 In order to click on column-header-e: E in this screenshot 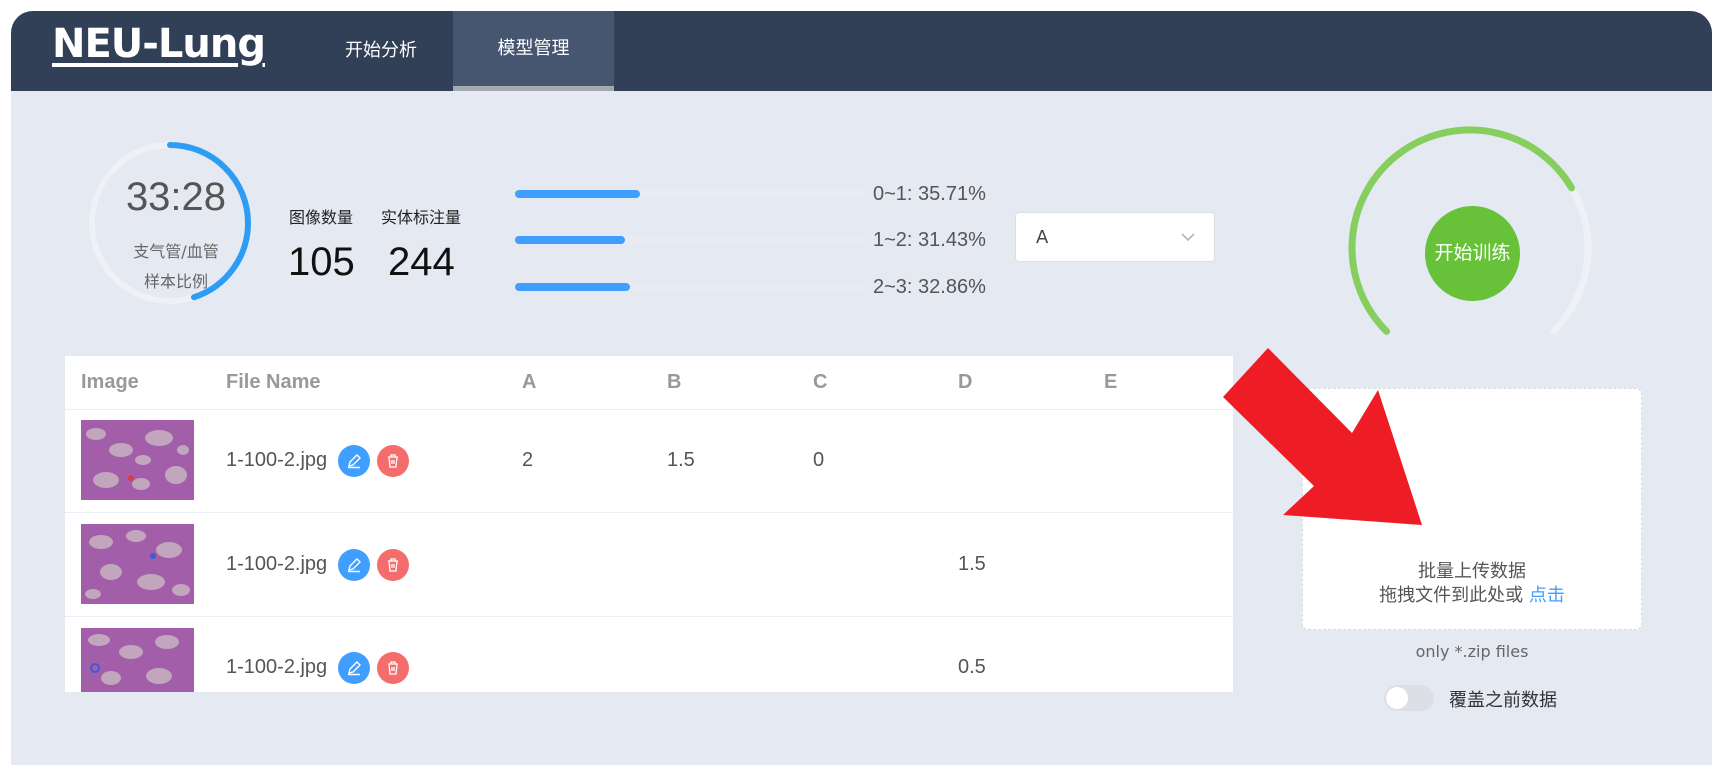, I will do `click(1111, 382)`.